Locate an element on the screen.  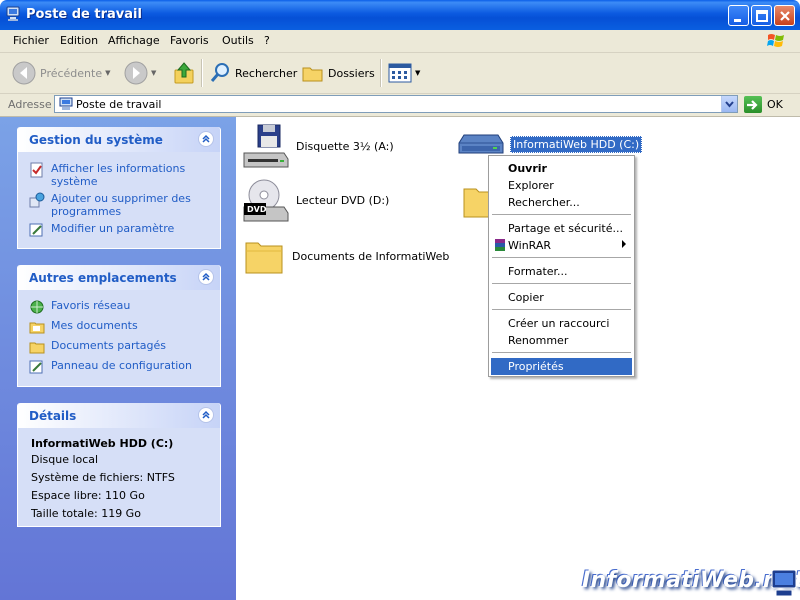
folders-icon is located at coordinates (312, 74).